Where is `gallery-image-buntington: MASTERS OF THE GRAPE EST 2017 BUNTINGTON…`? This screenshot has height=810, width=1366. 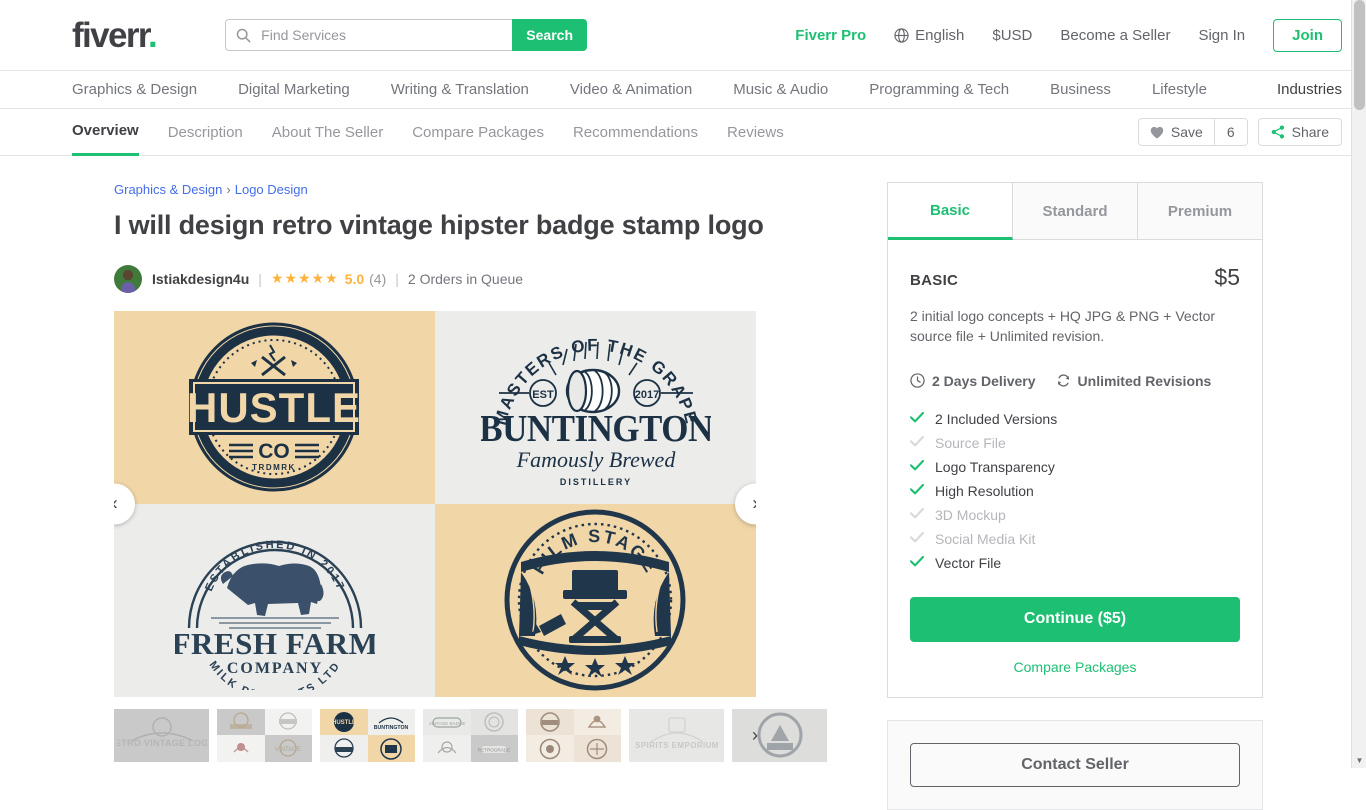
gallery-image-buntington: MASTERS OF THE GRAPE EST 2017 BUNTINGTON… is located at coordinates (595, 407).